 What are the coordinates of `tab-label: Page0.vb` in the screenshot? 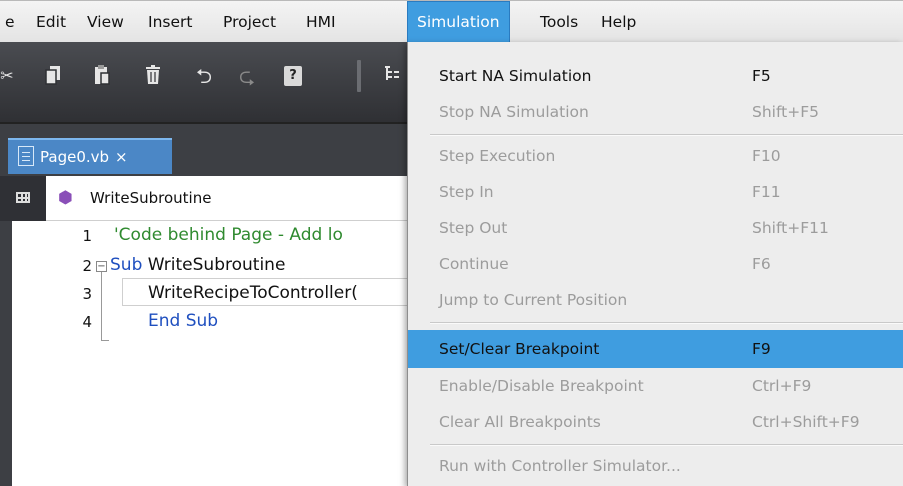 It's located at (75, 157).